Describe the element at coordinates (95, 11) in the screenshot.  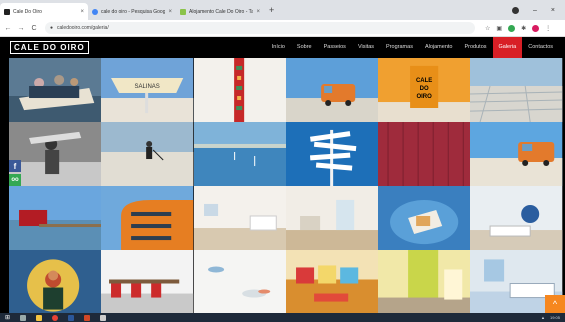
I see `google-icon` at that location.